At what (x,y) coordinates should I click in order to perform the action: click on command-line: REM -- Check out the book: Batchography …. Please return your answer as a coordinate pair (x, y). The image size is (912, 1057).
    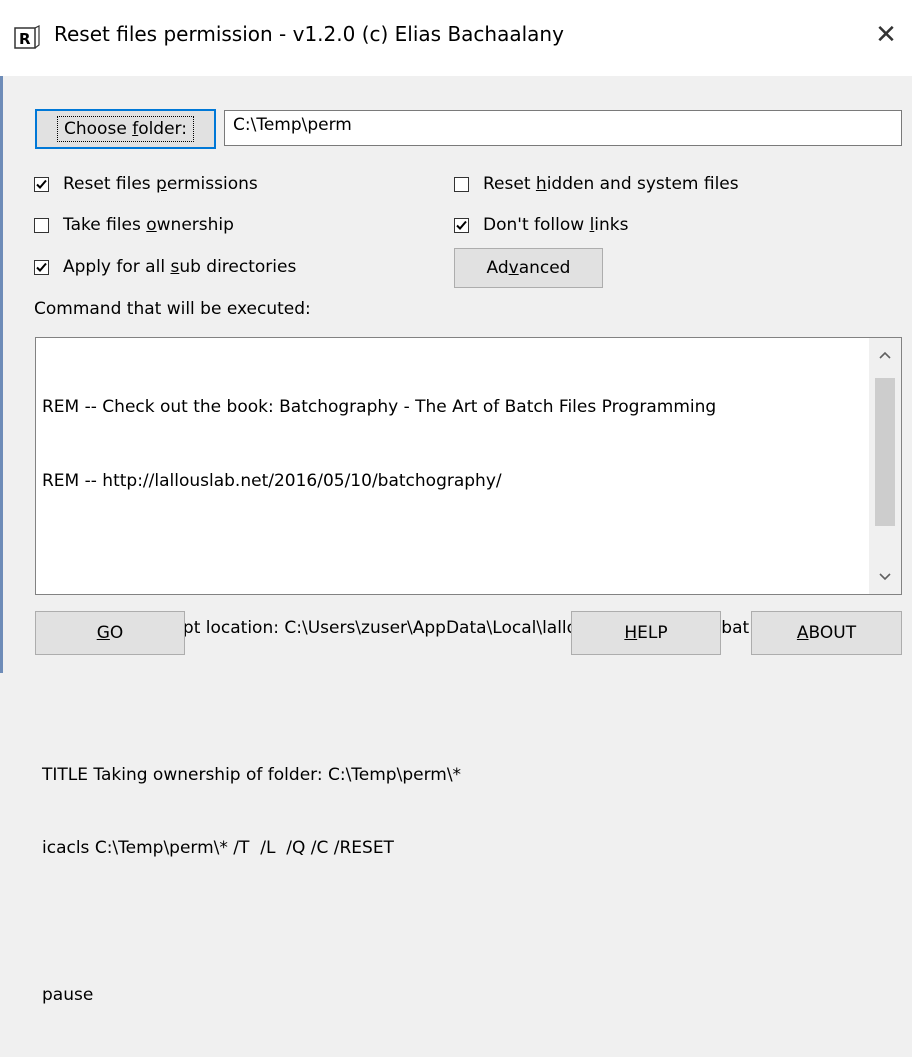
    Looking at the image, I should click on (379, 407).